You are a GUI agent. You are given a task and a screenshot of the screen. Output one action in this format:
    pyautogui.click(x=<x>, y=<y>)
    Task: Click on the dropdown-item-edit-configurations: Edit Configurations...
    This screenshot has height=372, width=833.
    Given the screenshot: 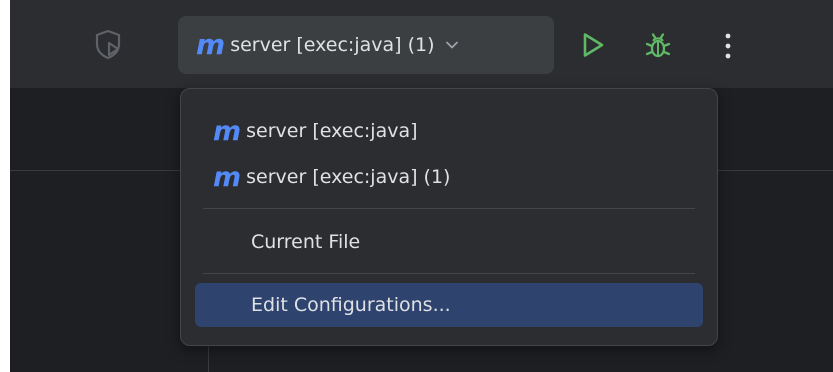 What is the action you would take?
    pyautogui.click(x=449, y=305)
    